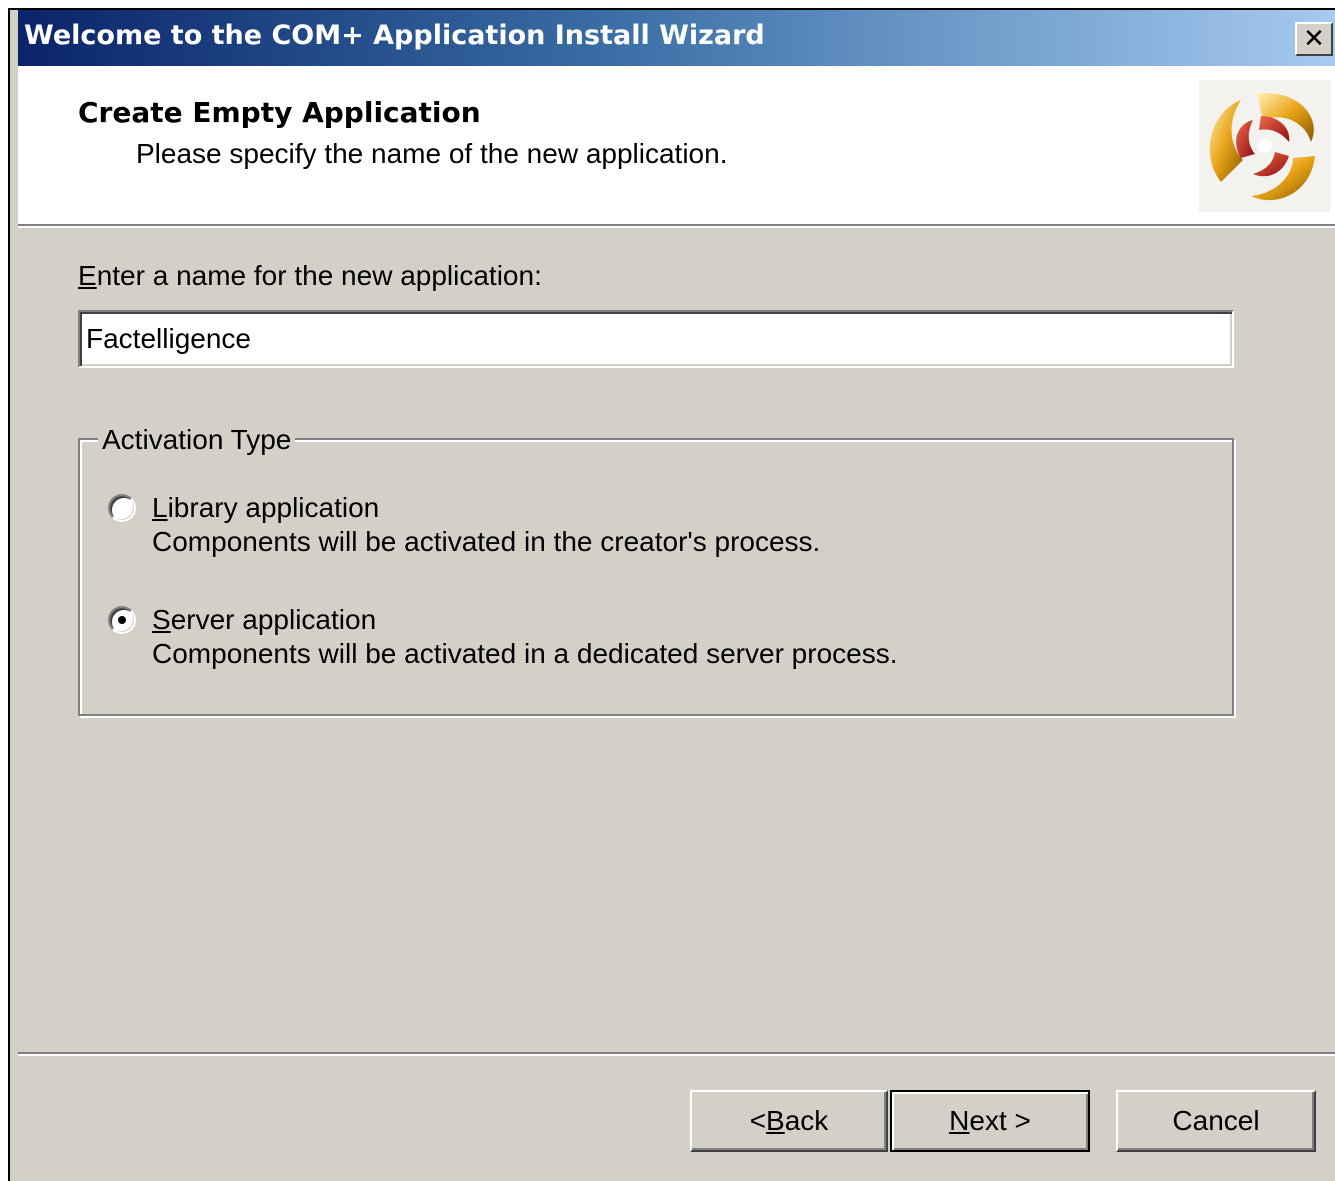  I want to click on back-accel: B, so click(775, 1120).